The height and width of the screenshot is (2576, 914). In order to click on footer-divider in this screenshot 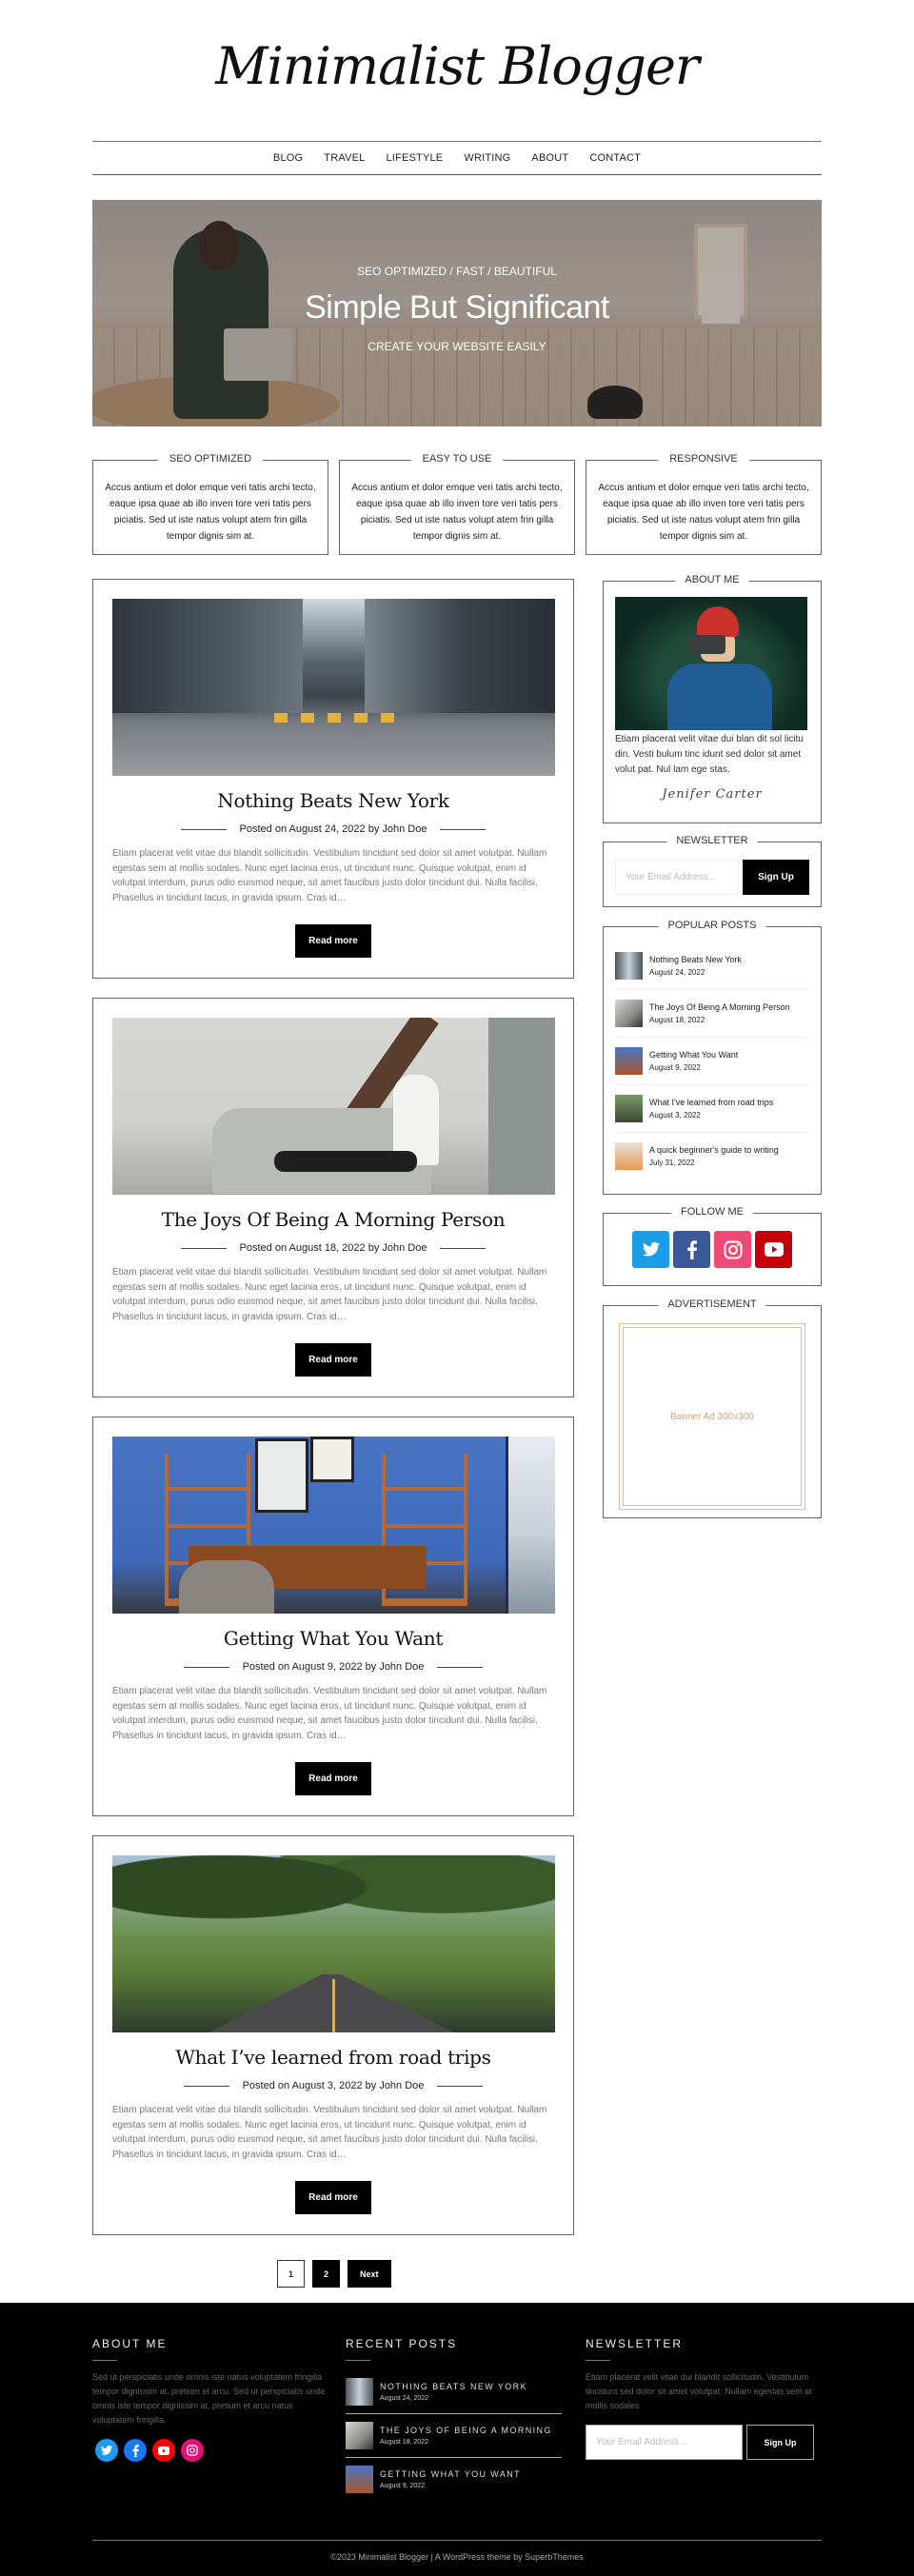, I will do `click(457, 2540)`.